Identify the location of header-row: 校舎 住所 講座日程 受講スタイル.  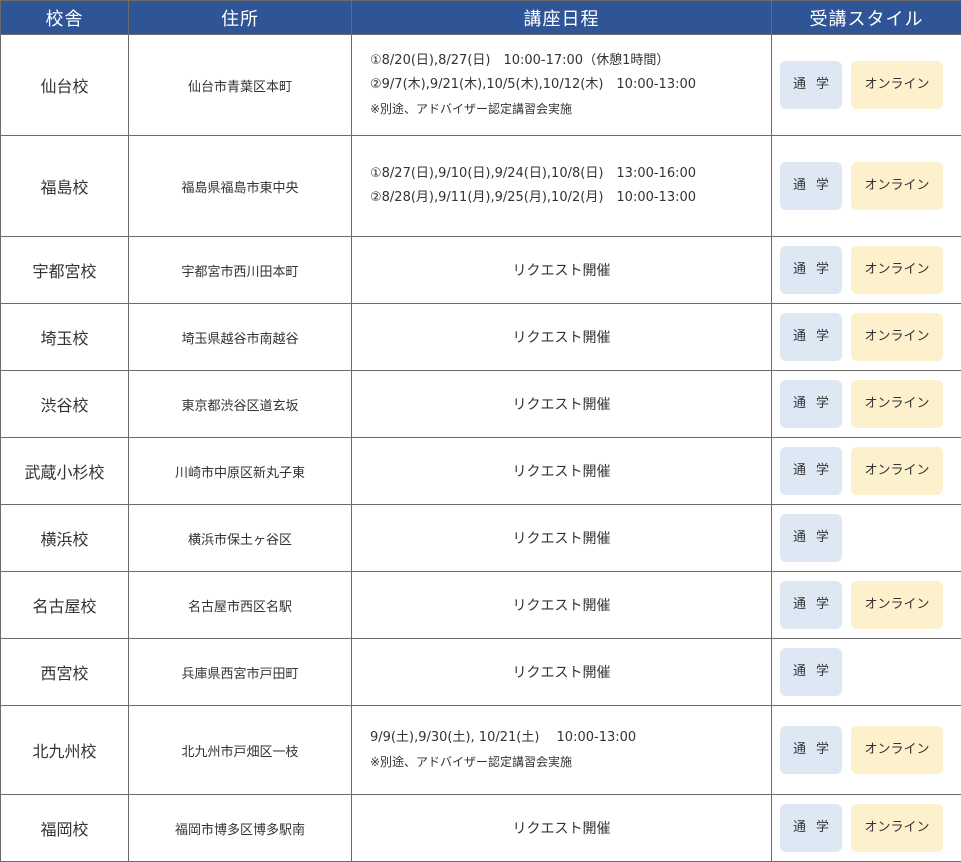
(481, 18).